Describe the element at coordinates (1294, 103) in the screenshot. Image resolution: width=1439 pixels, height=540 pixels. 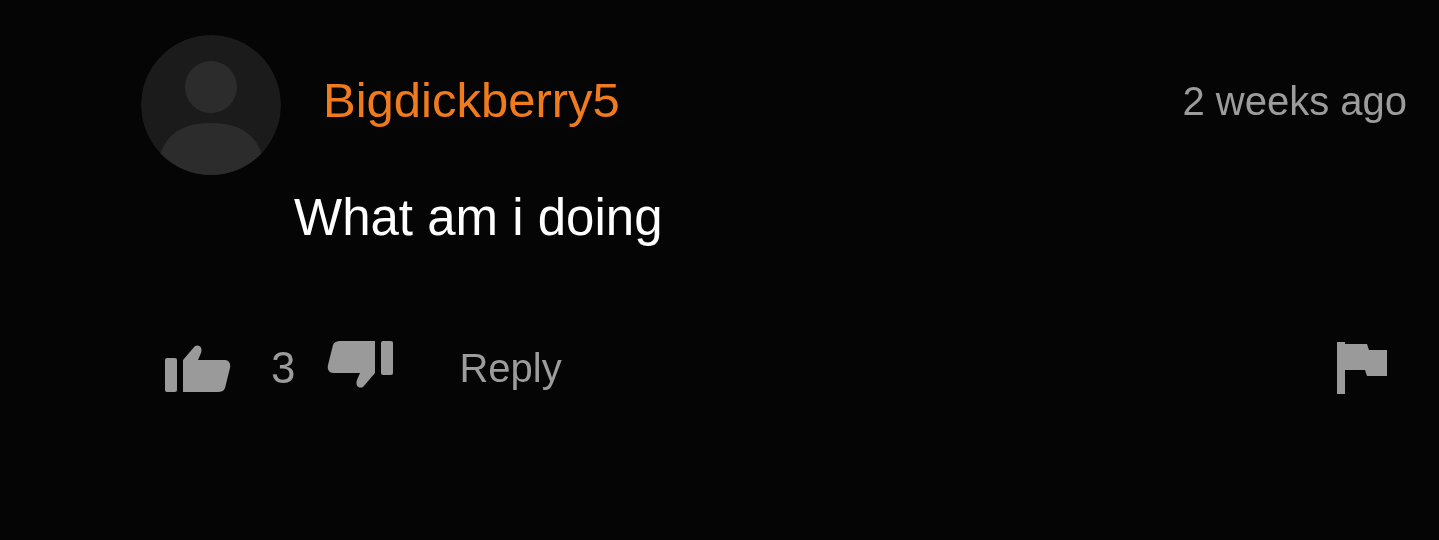
I see `timestamp: 2 weeks ago` at that location.